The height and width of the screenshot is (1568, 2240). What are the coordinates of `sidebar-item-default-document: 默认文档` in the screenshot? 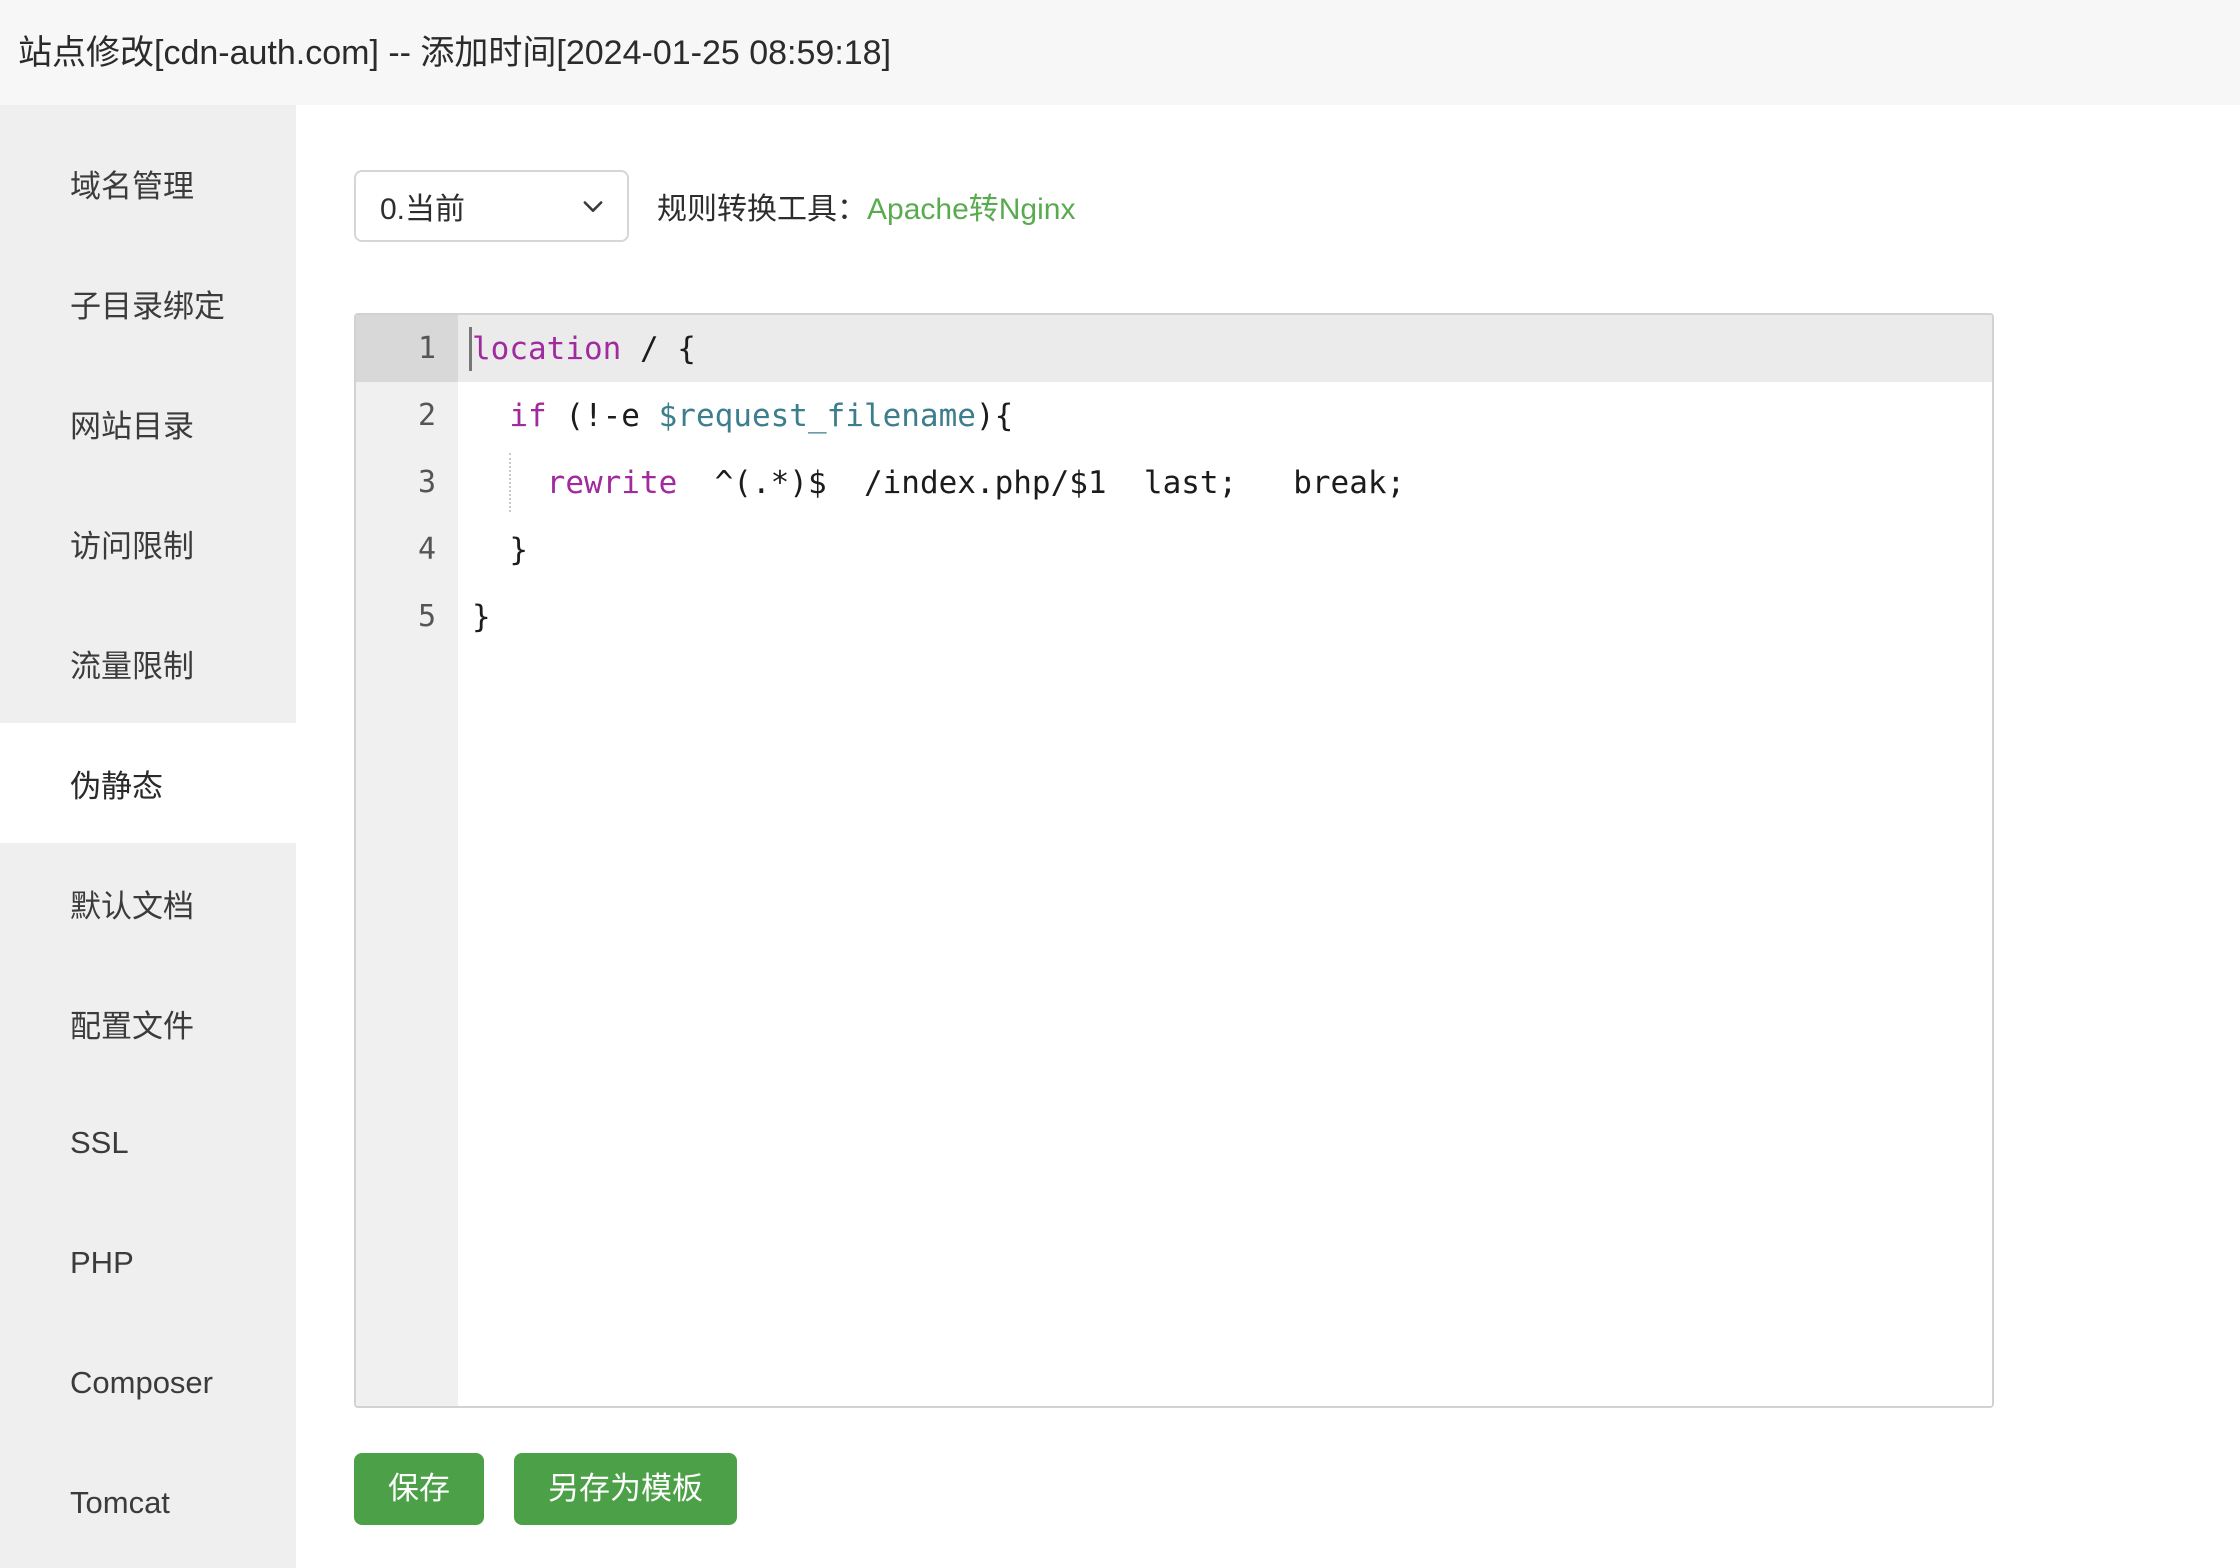 It's located at (148, 903).